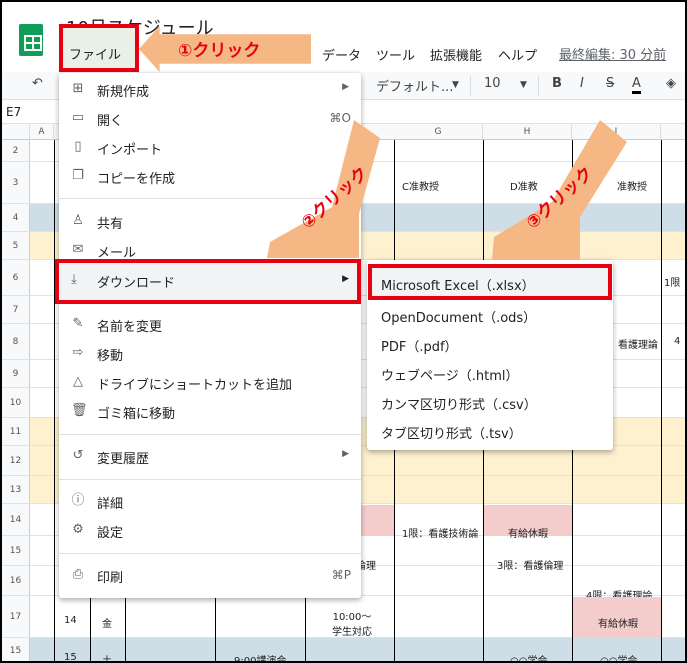 This screenshot has width=687, height=663. Describe the element at coordinates (210, 411) in the screenshot. I see `menu-item-trash: 🗑 ゴミ箱に移動` at that location.